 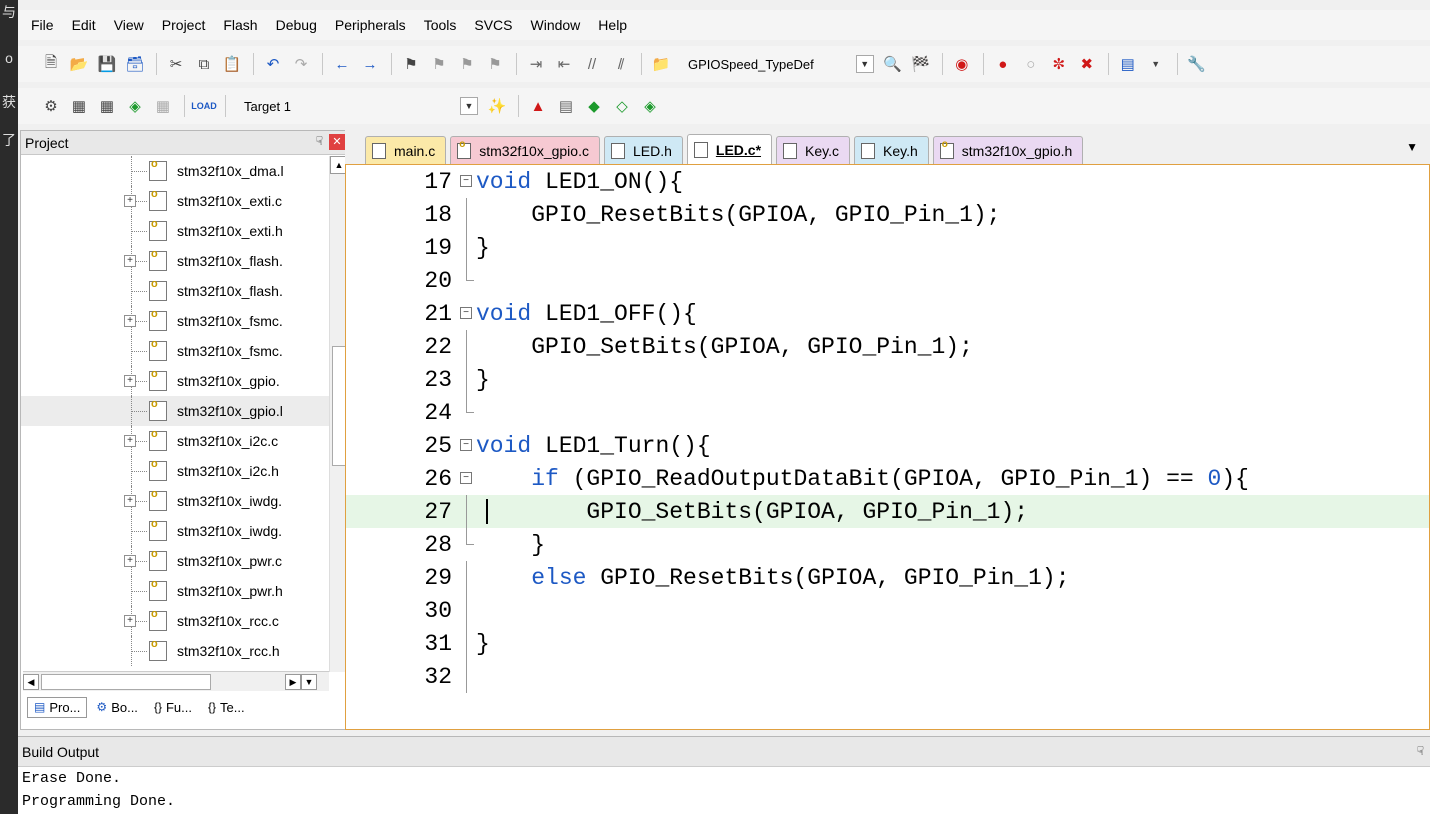 I want to click on navigate-forward-icon: →, so click(x=370, y=64).